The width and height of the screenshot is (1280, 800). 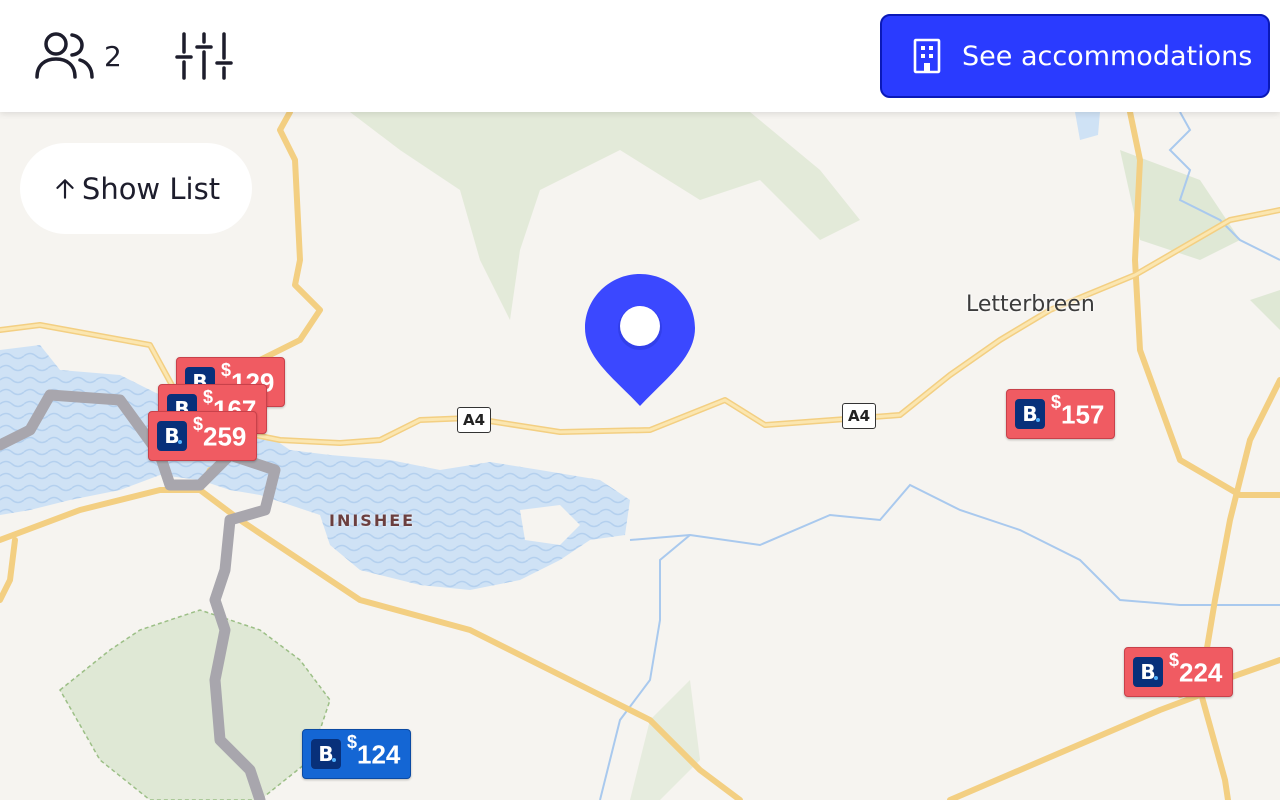 What do you see at coordinates (1107, 56) in the screenshot?
I see `see-accommodations-label: See accommodations` at bounding box center [1107, 56].